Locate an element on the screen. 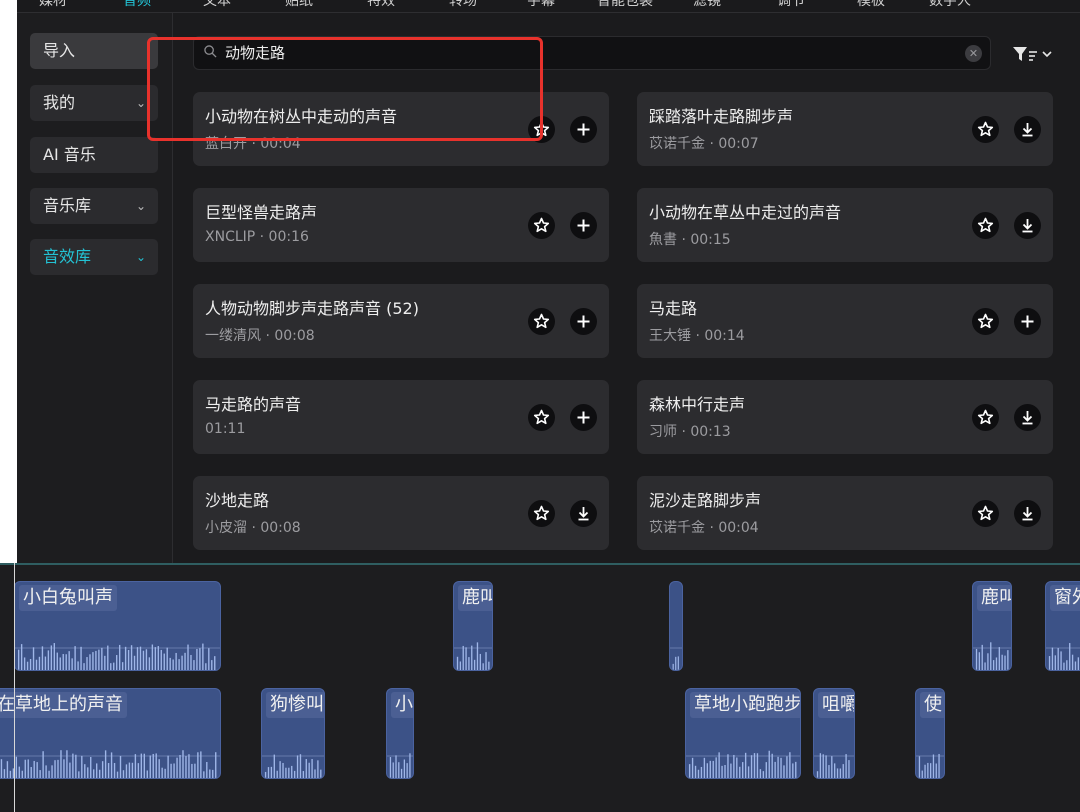 This screenshot has width=1080, height=812. sidebar-item-label: AI 音乐 is located at coordinates (69, 154).